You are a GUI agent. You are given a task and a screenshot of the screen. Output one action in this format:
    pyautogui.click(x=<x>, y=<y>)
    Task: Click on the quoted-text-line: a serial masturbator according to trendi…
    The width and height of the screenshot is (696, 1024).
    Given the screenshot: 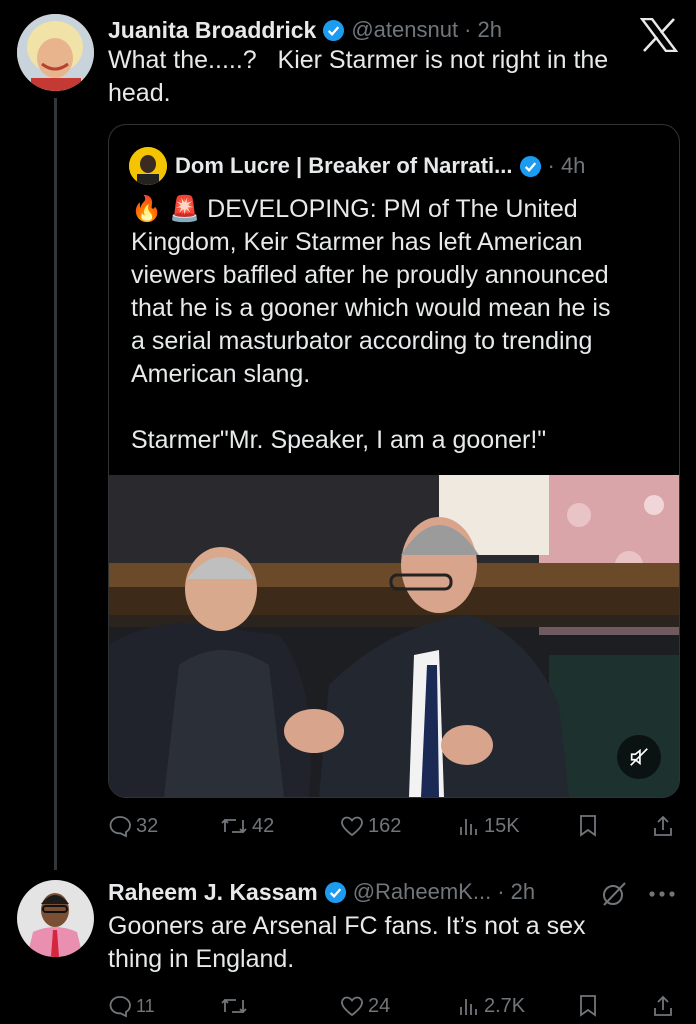 What is the action you would take?
    pyautogui.click(x=362, y=341)
    